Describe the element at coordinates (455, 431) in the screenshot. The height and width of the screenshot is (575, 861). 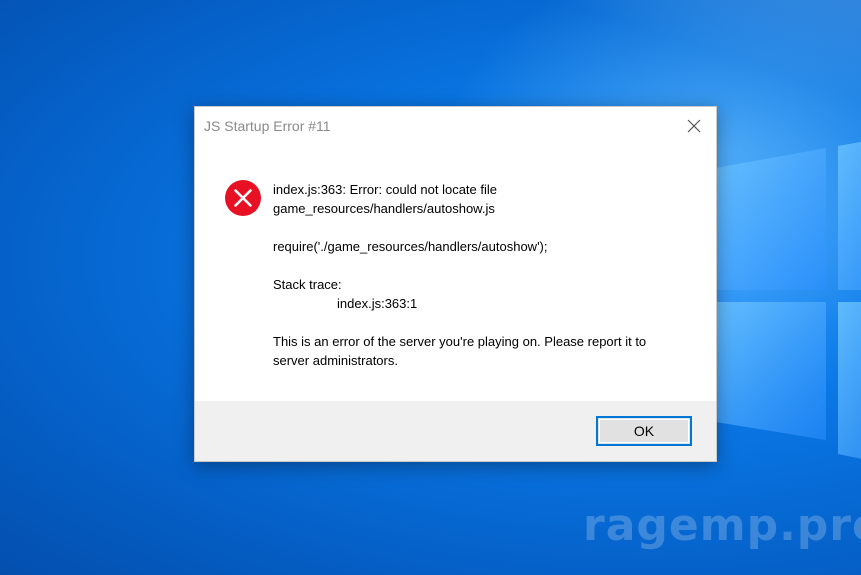
I see `dialog-footer: OK` at that location.